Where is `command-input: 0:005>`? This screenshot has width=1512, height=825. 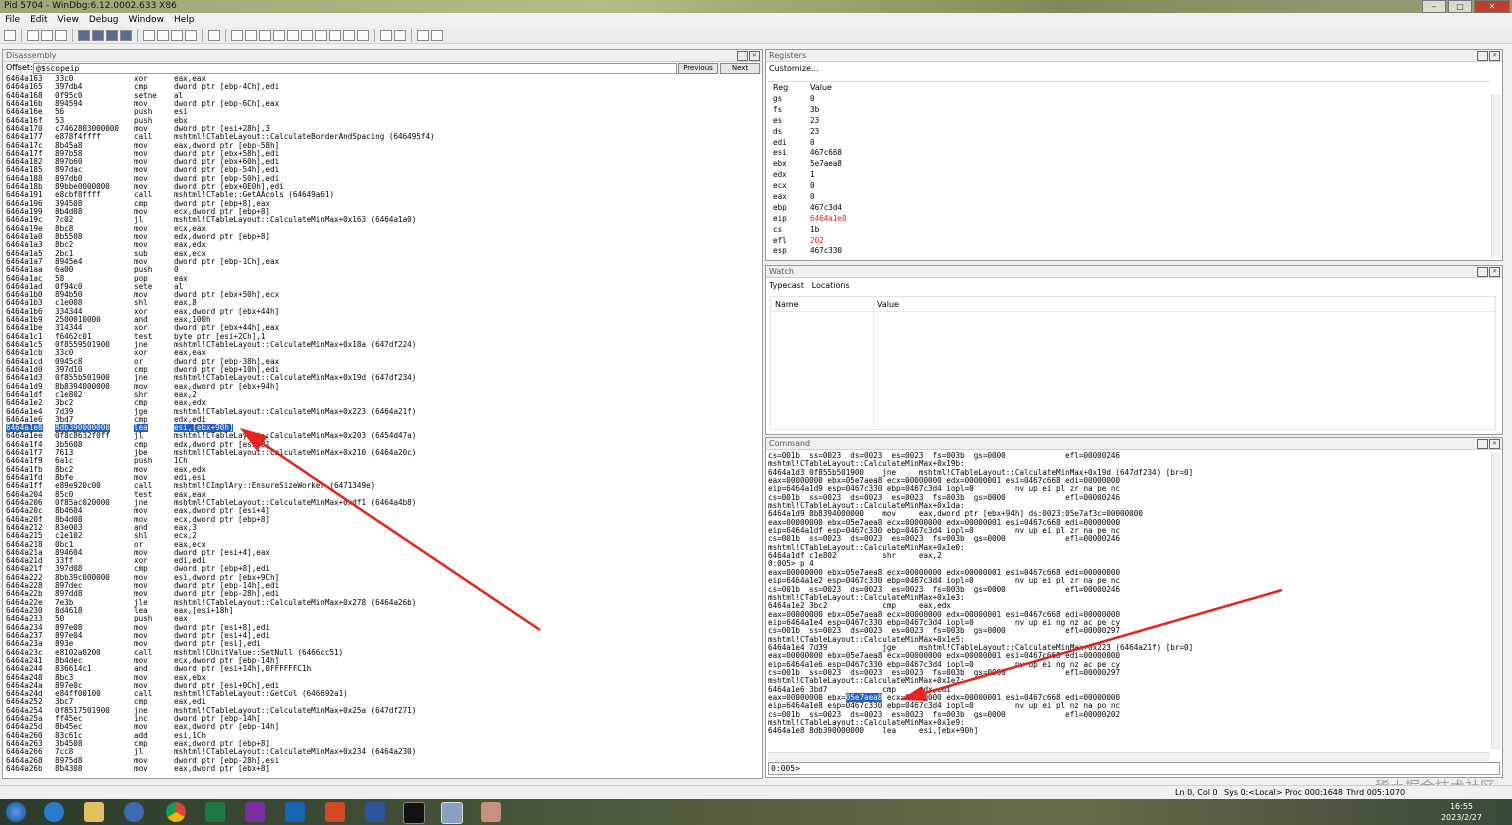
command-input: 0:005> is located at coordinates (1134, 768).